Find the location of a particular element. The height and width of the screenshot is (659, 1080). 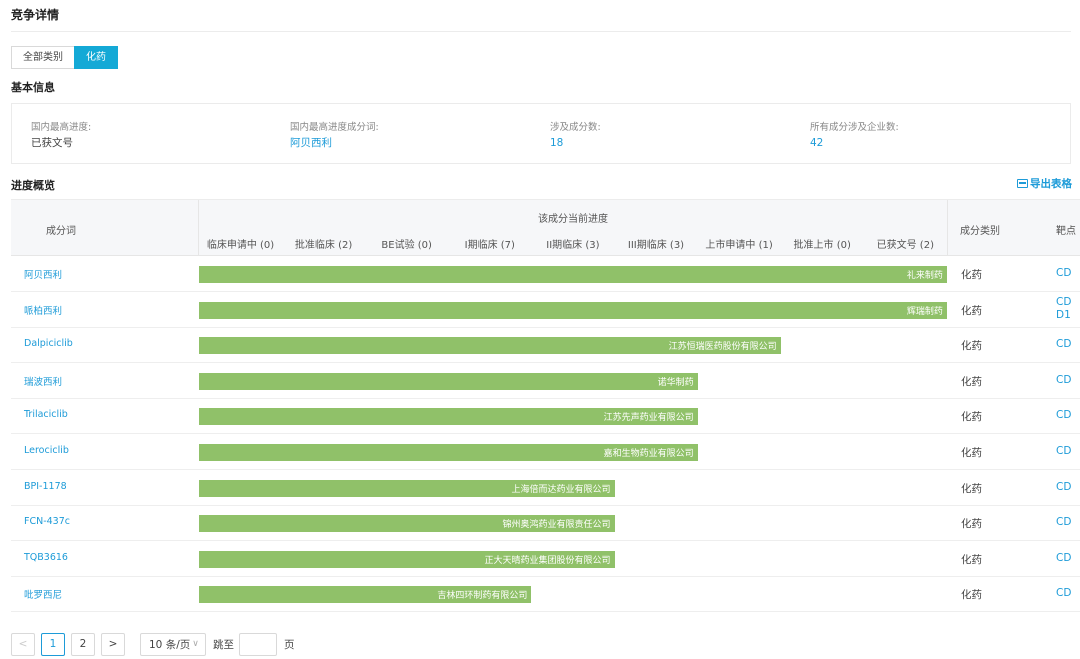

basic-info-heading: 基本信息 is located at coordinates (33, 87).